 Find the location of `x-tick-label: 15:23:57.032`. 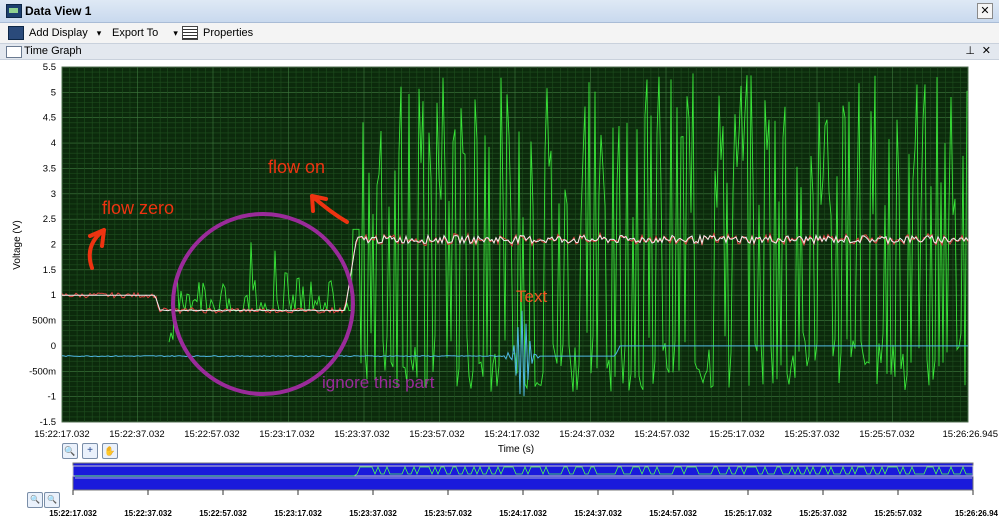

x-tick-label: 15:23:57.032 is located at coordinates (436, 434).